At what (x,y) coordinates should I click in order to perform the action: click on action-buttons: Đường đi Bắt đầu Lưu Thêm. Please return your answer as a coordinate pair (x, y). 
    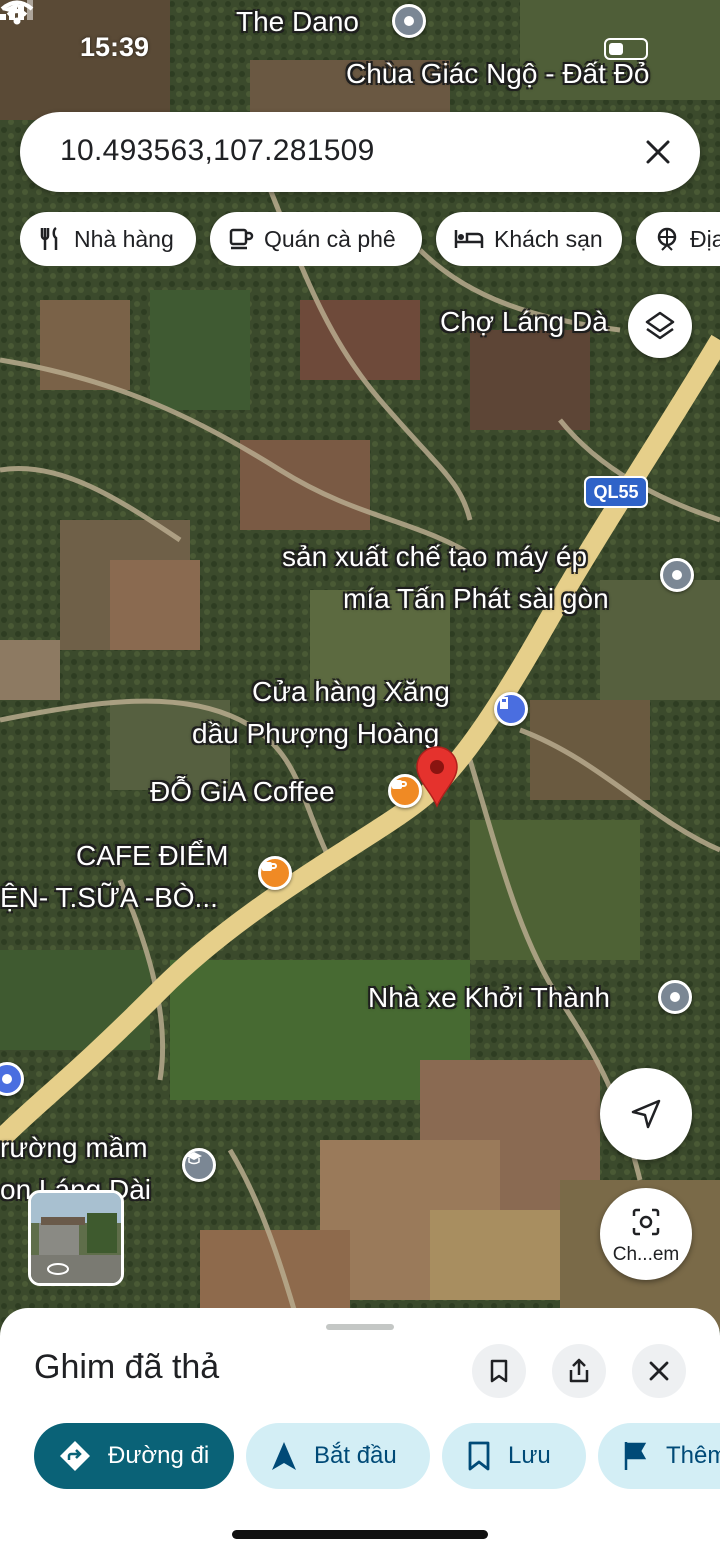
    Looking at the image, I should click on (377, 1456).